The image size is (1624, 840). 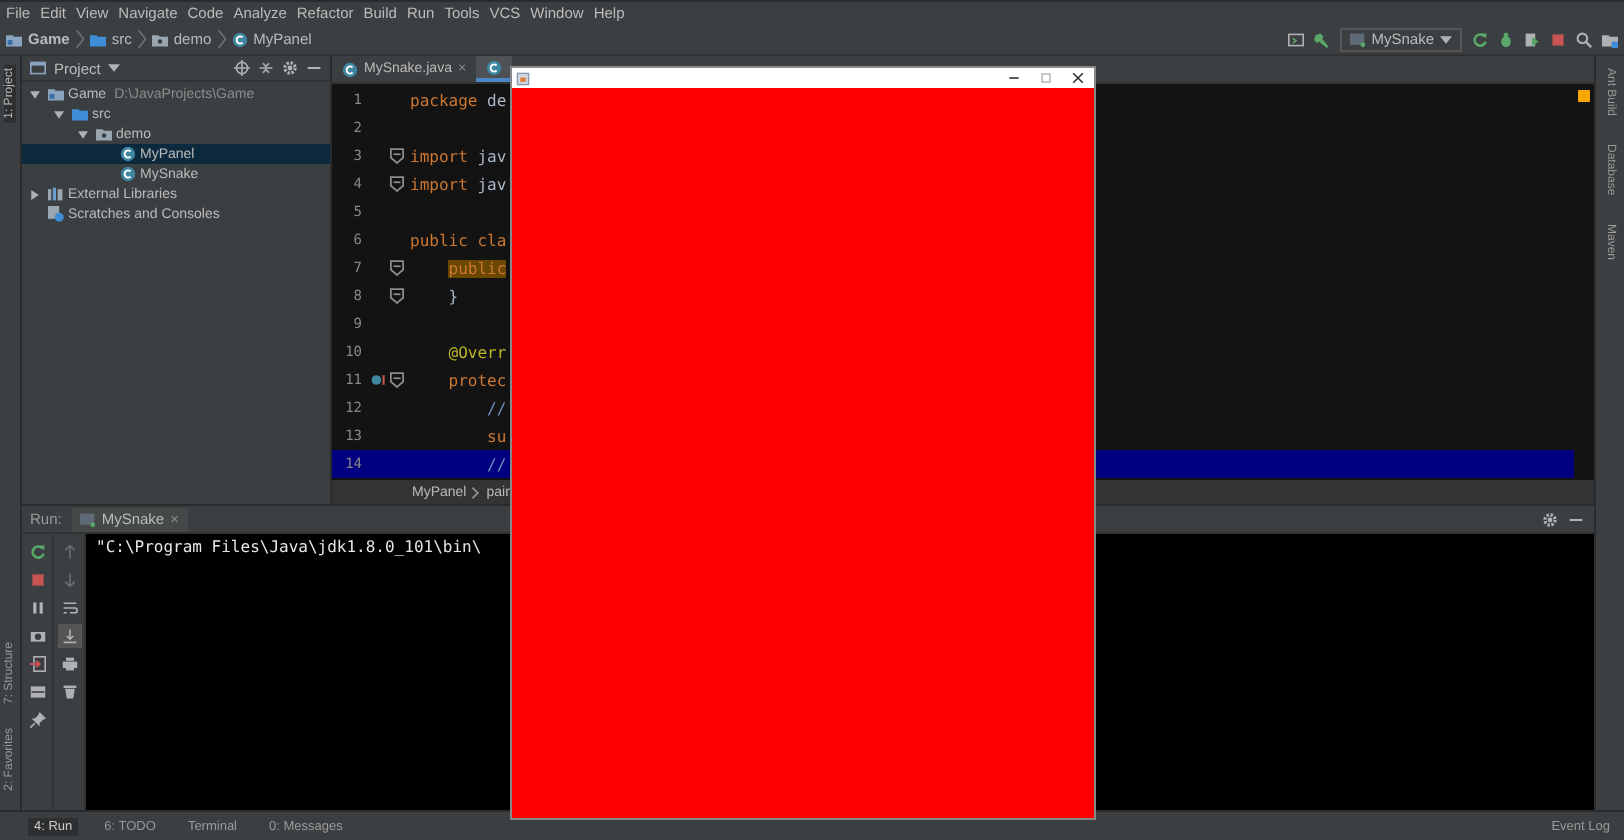 I want to click on code-text: protec, so click(x=477, y=380).